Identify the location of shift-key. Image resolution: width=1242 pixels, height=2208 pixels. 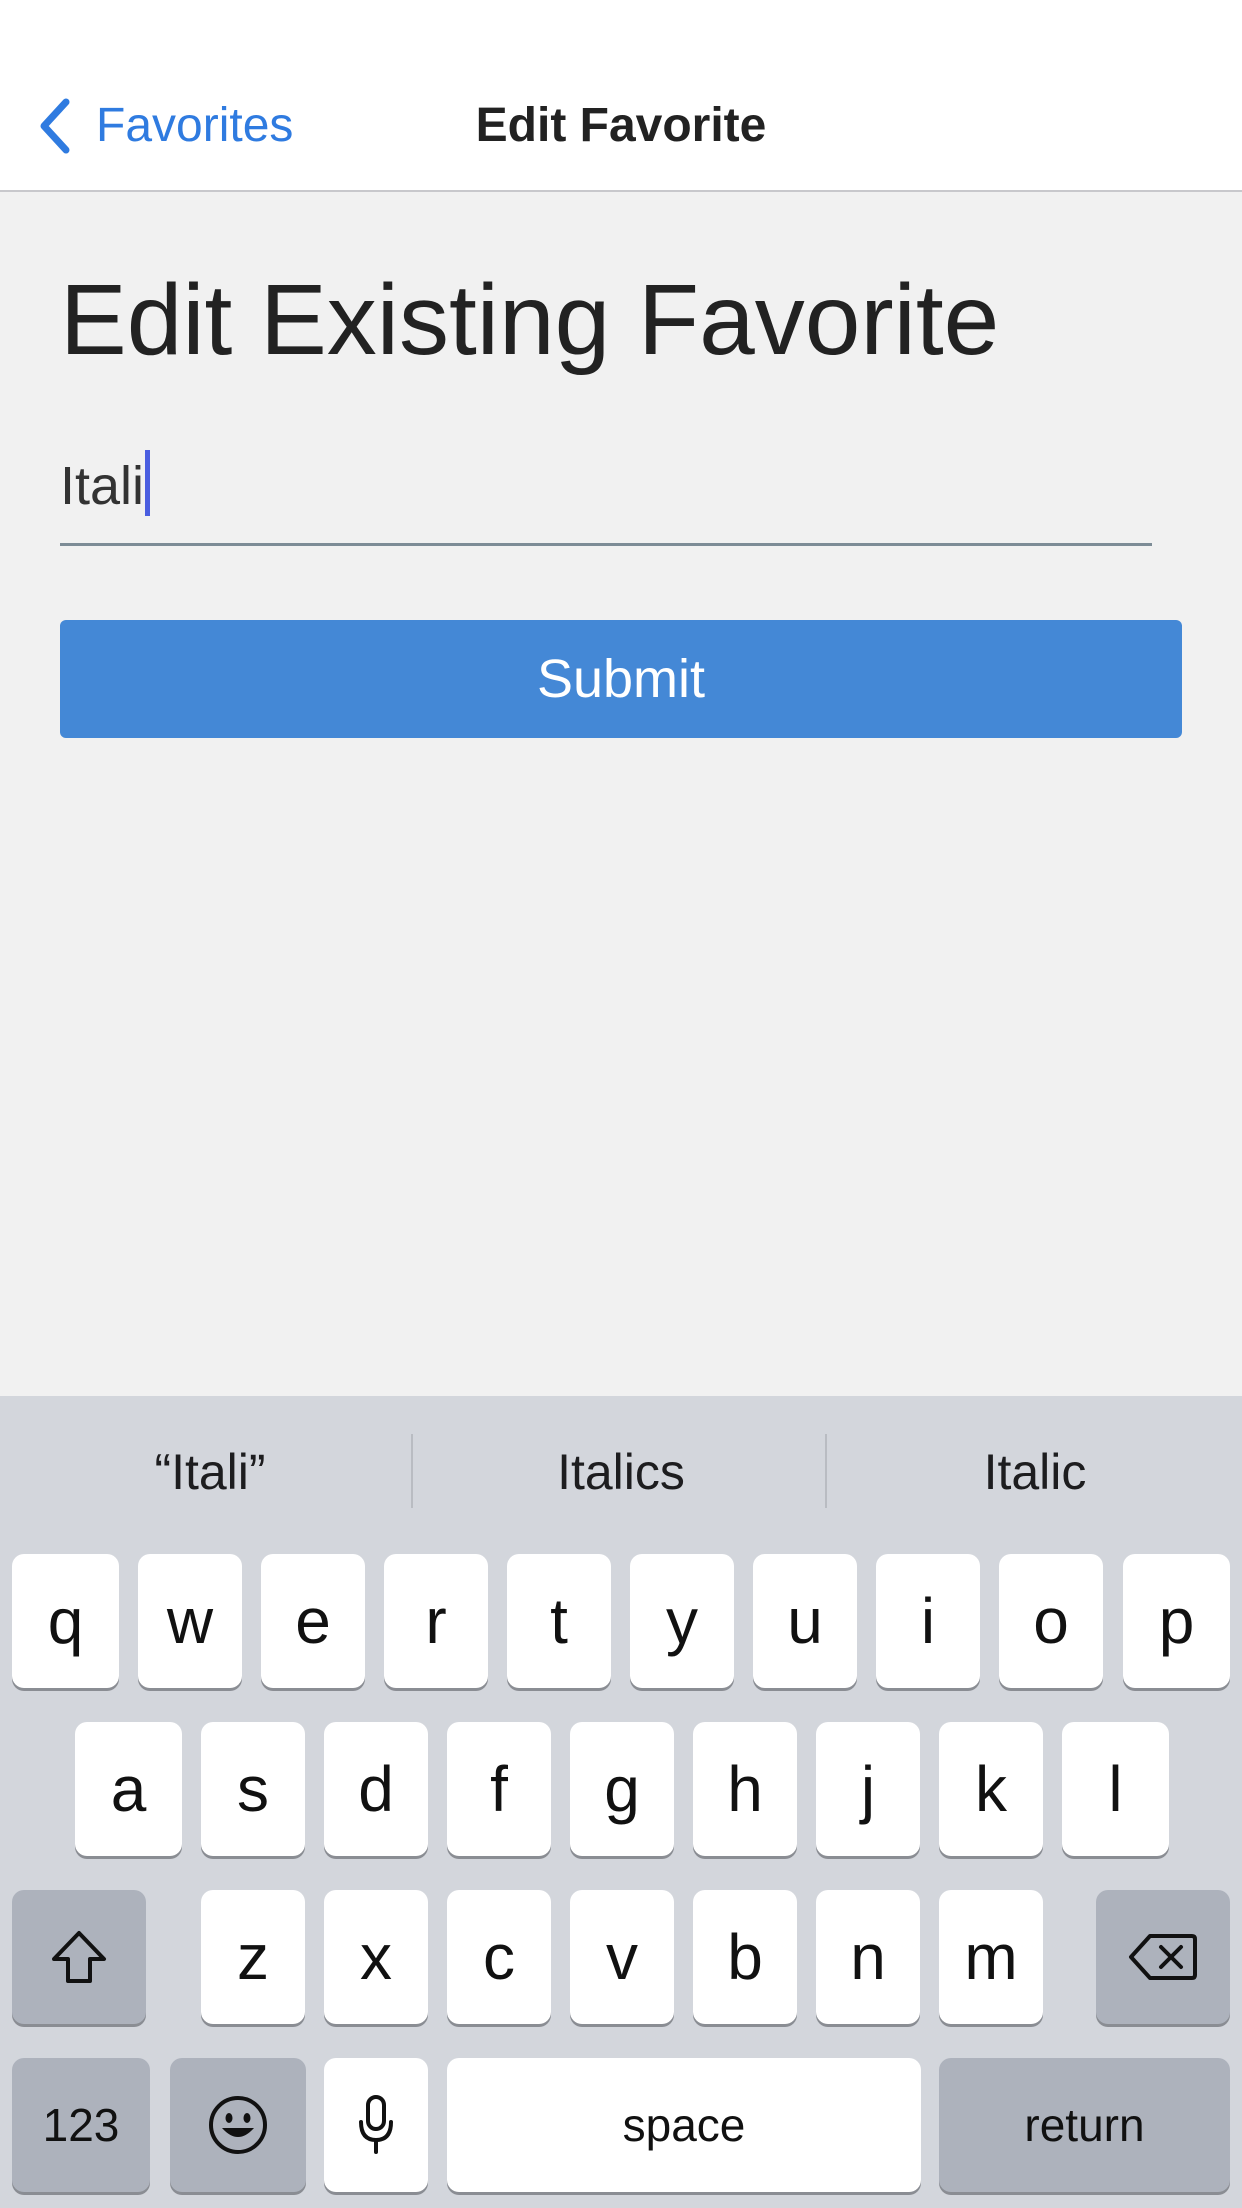
(79, 1957).